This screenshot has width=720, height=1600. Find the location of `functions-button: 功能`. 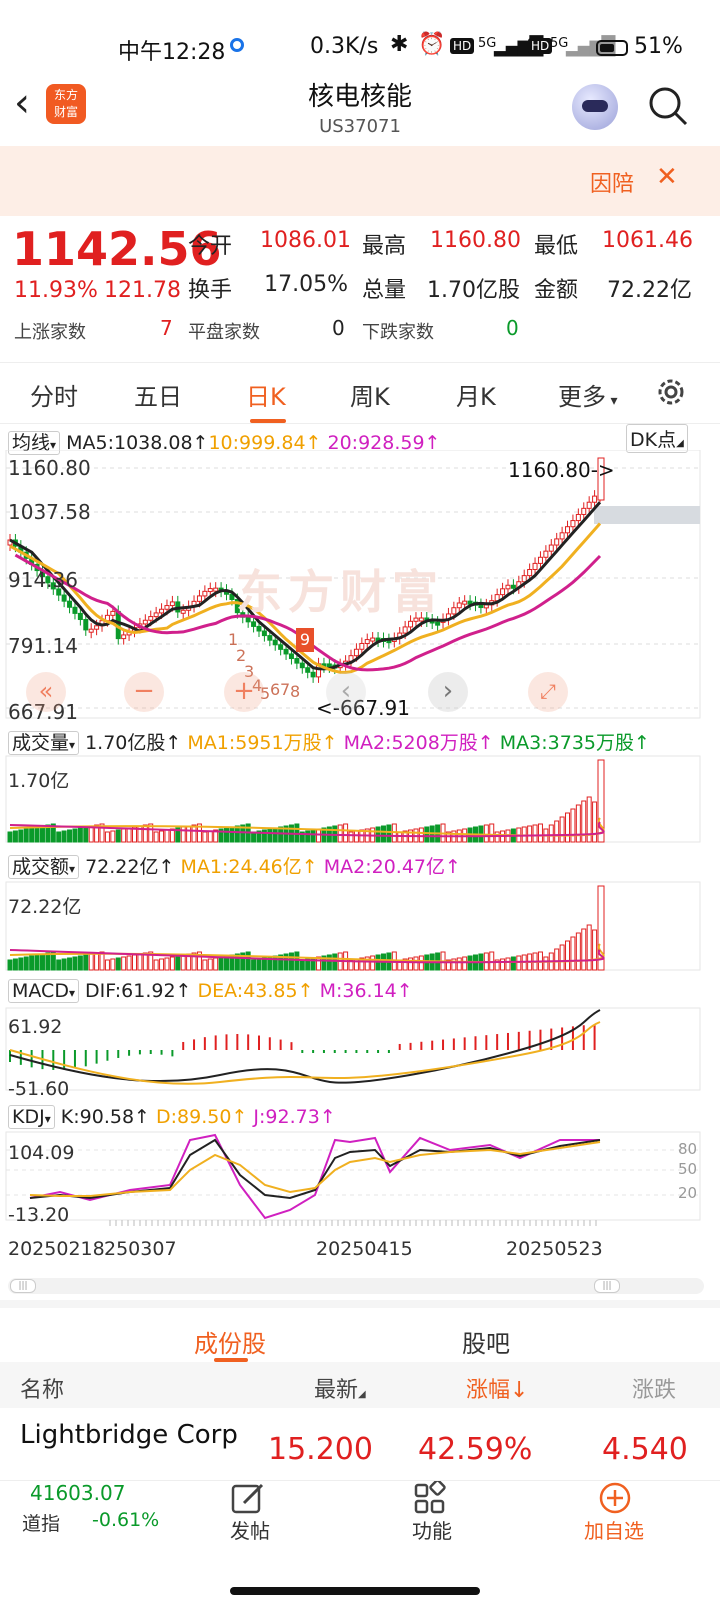

functions-button: 功能 is located at coordinates (432, 1515).